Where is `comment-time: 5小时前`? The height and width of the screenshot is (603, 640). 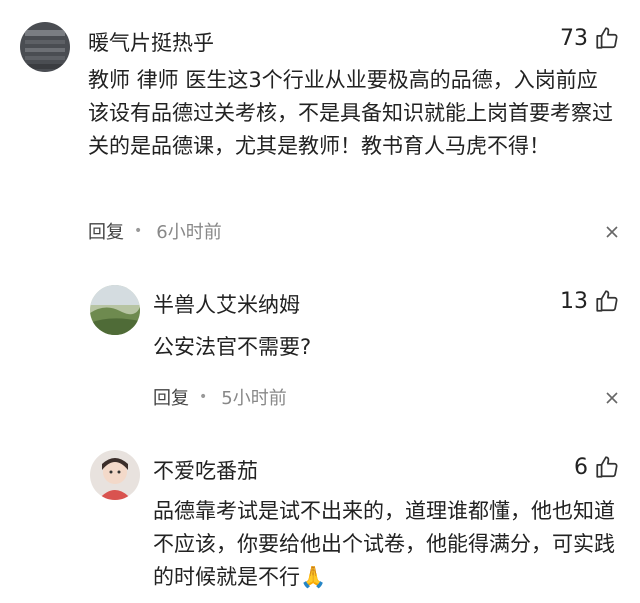 comment-time: 5小时前 is located at coordinates (254, 398).